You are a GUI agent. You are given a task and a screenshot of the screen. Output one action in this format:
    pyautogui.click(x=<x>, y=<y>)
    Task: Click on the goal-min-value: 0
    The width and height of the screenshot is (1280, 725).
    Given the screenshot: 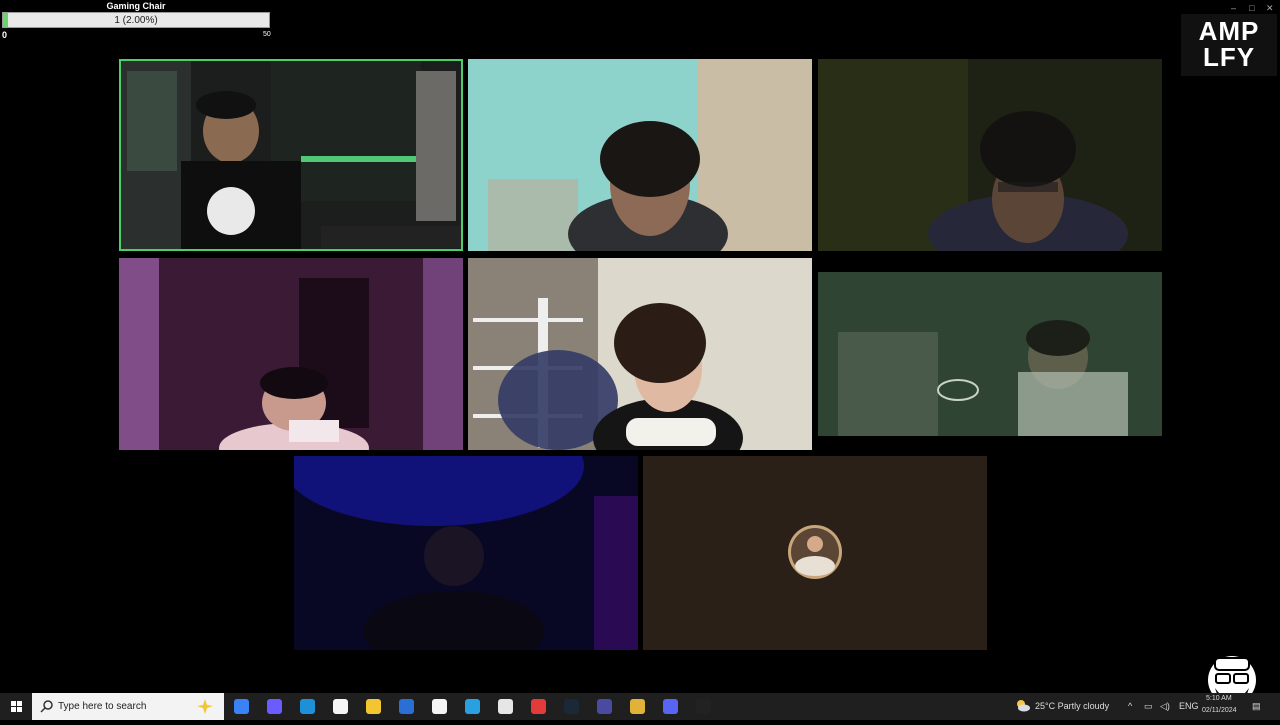 What is the action you would take?
    pyautogui.click(x=5, y=35)
    